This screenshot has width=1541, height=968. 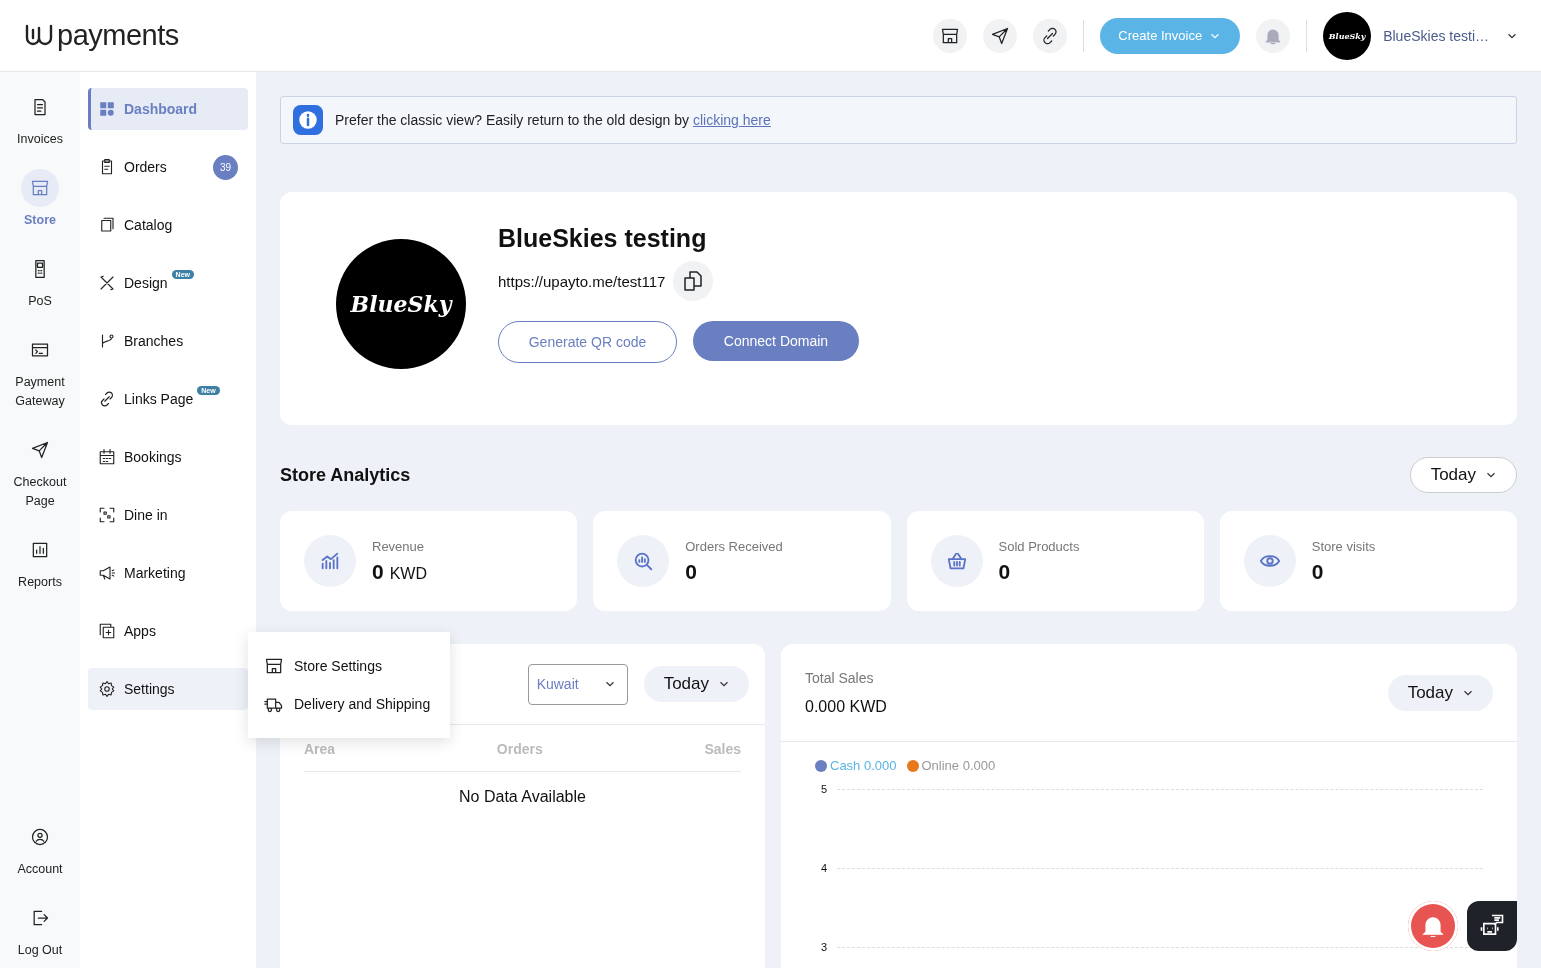 What do you see at coordinates (107, 225) in the screenshot?
I see `cards-icon` at bounding box center [107, 225].